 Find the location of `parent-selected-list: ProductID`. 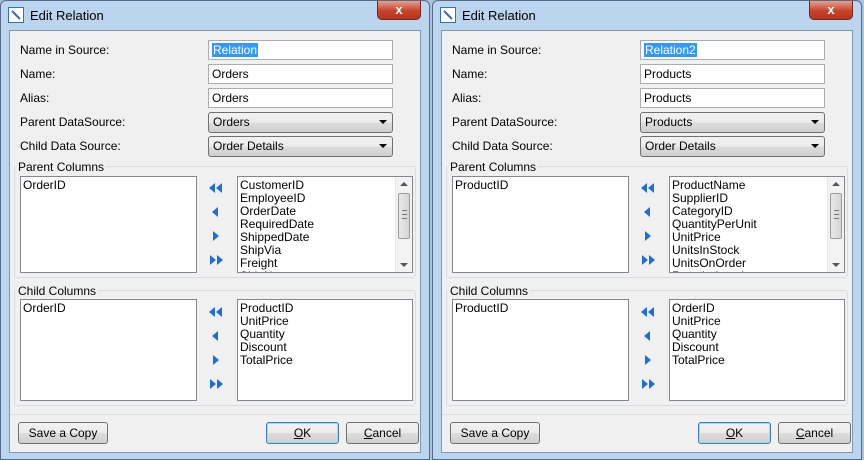

parent-selected-list: ProductID is located at coordinates (540, 224).